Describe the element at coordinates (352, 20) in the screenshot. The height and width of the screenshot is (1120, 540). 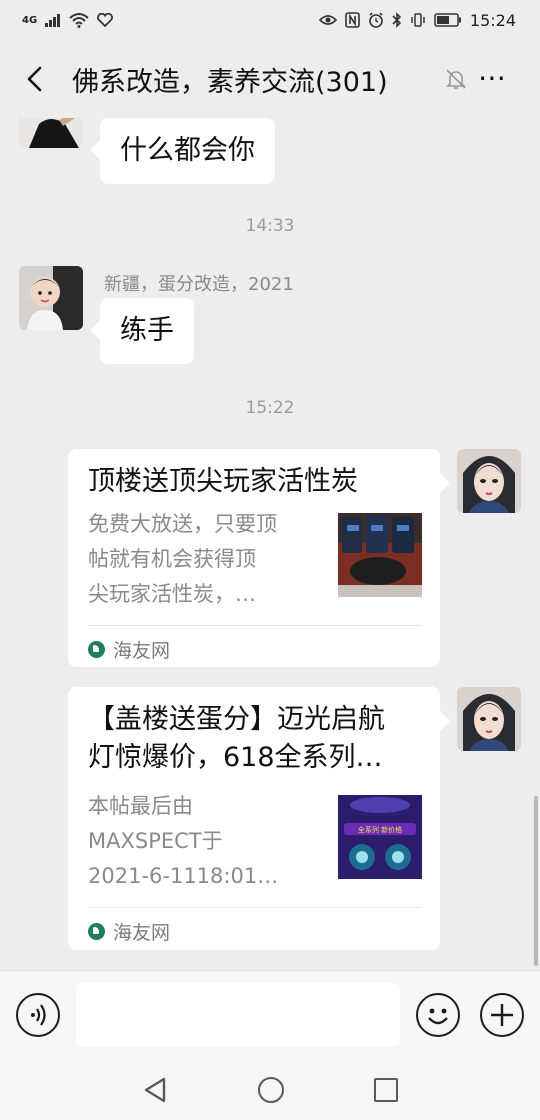
I see `nfc-icon` at that location.